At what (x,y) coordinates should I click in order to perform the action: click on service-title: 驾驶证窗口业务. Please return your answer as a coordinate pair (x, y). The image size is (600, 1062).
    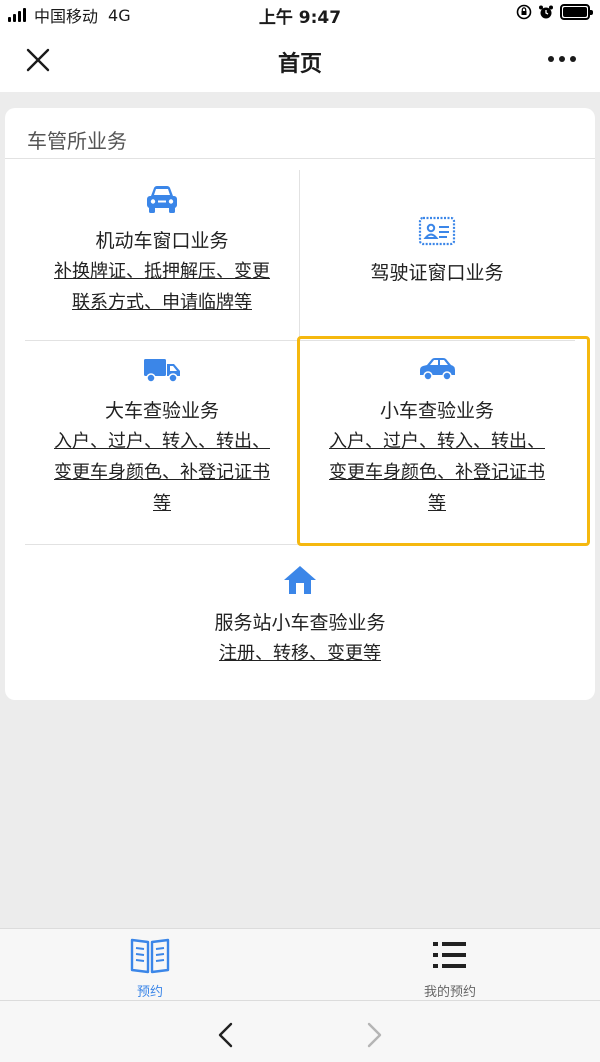
    Looking at the image, I should click on (437, 273).